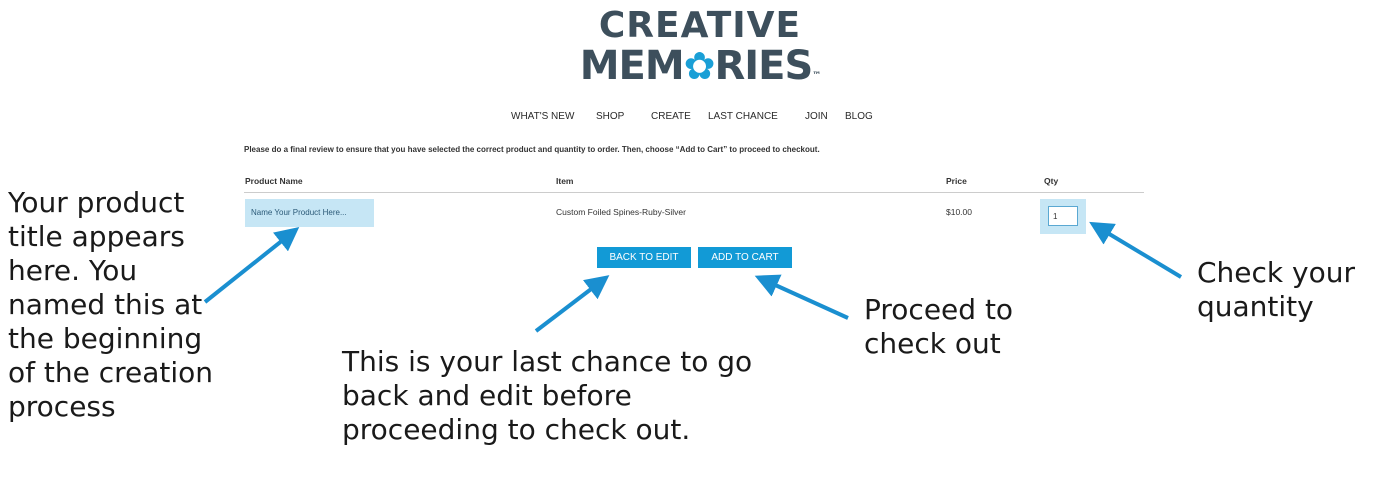 The height and width of the screenshot is (490, 1392). Describe the element at coordinates (816, 116) in the screenshot. I see `nav-item-join: JOIN` at that location.